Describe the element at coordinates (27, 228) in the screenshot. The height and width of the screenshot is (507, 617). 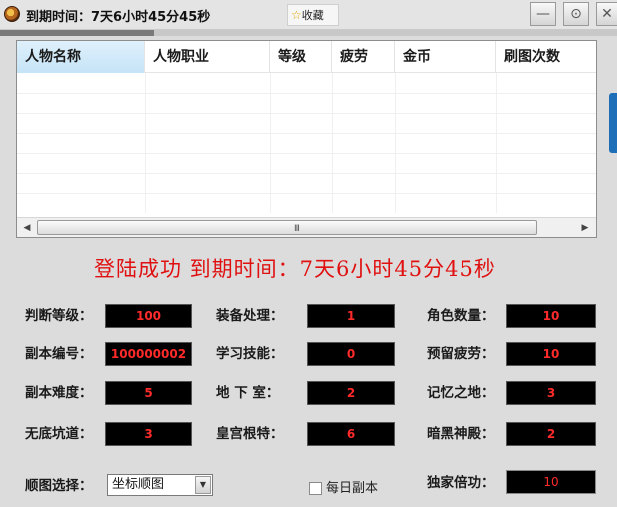
I see `scroll-left-icon: ◀` at that location.